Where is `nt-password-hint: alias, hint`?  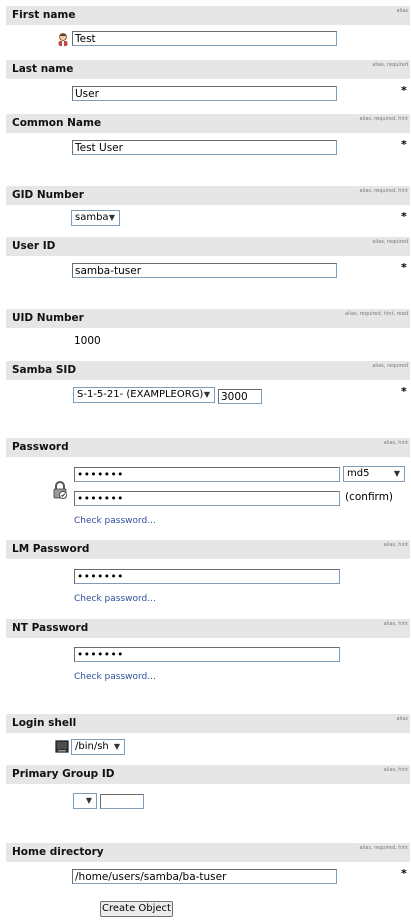 nt-password-hint: alias, hint is located at coordinates (395, 624).